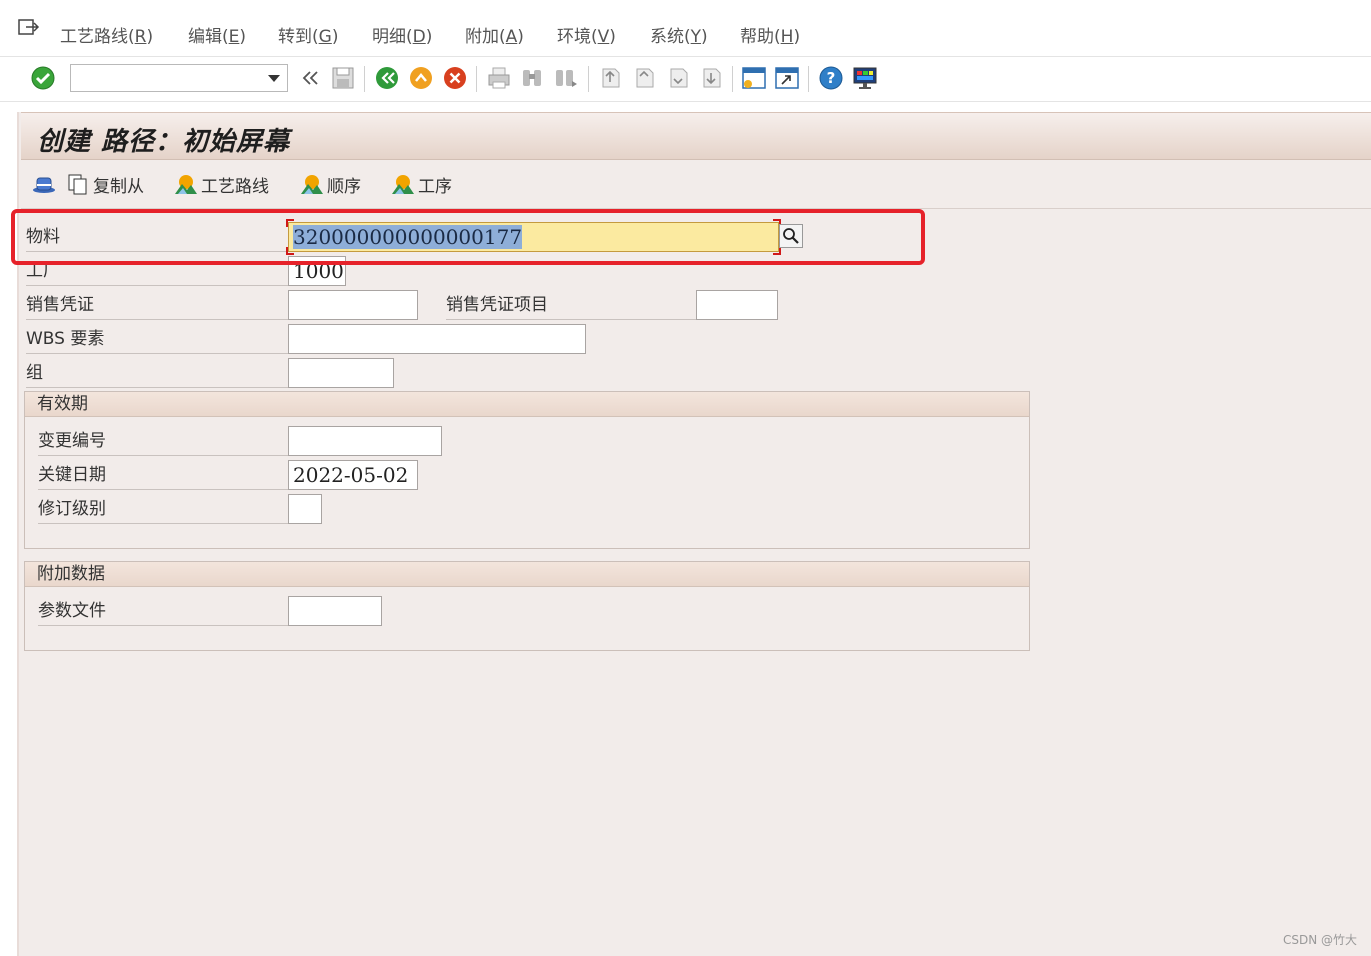  I want to click on menu-mnemonic: A, so click(511, 37).